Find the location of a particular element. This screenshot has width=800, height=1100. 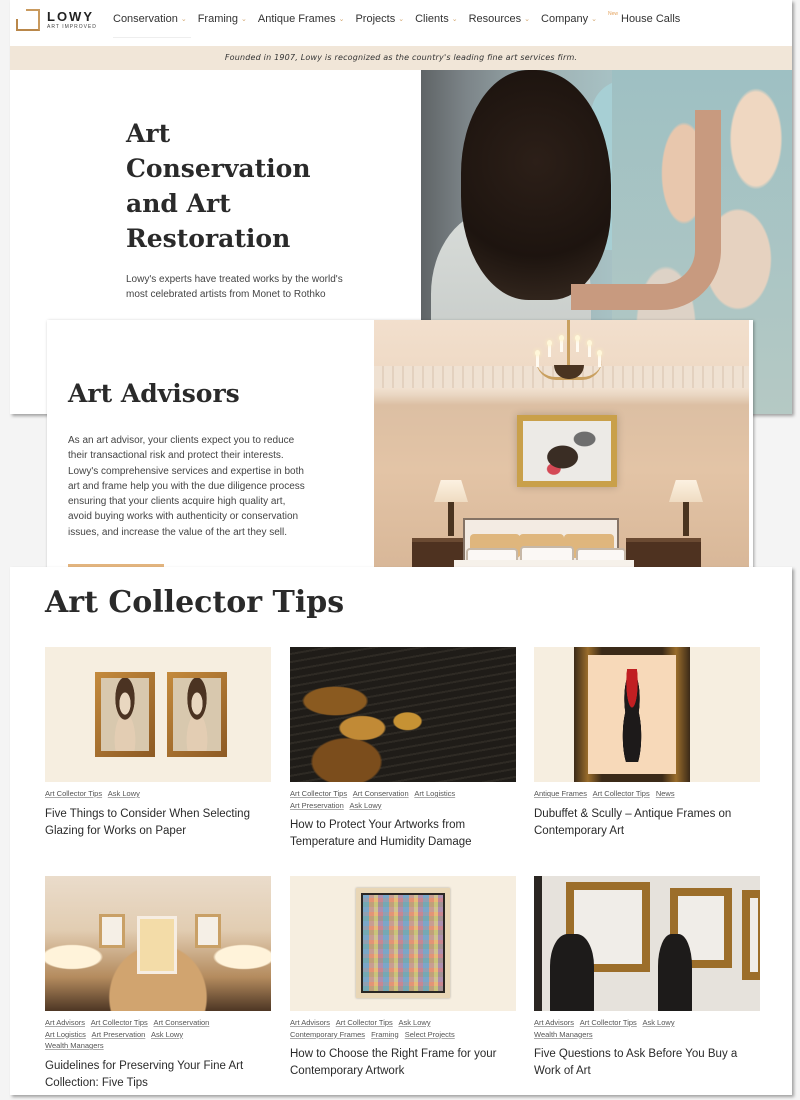

advisors-image is located at coordinates (561, 445).